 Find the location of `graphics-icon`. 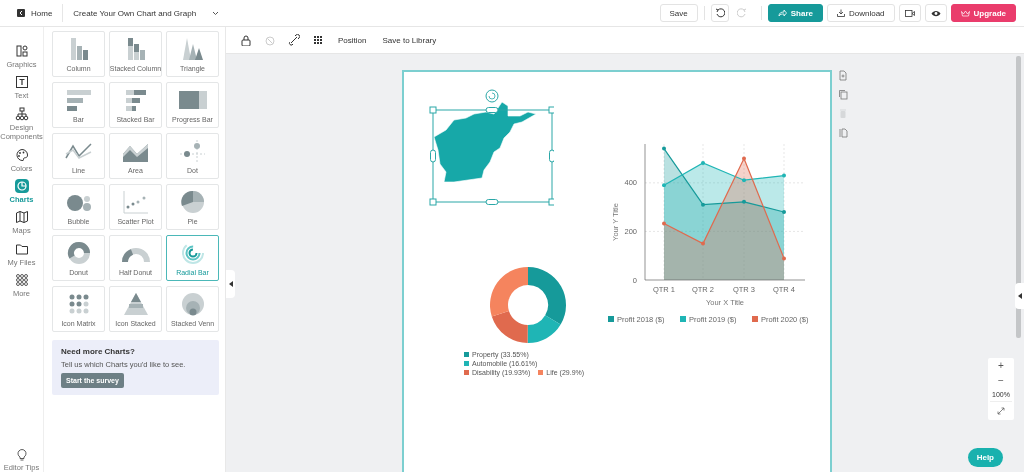

graphics-icon is located at coordinates (21, 51).